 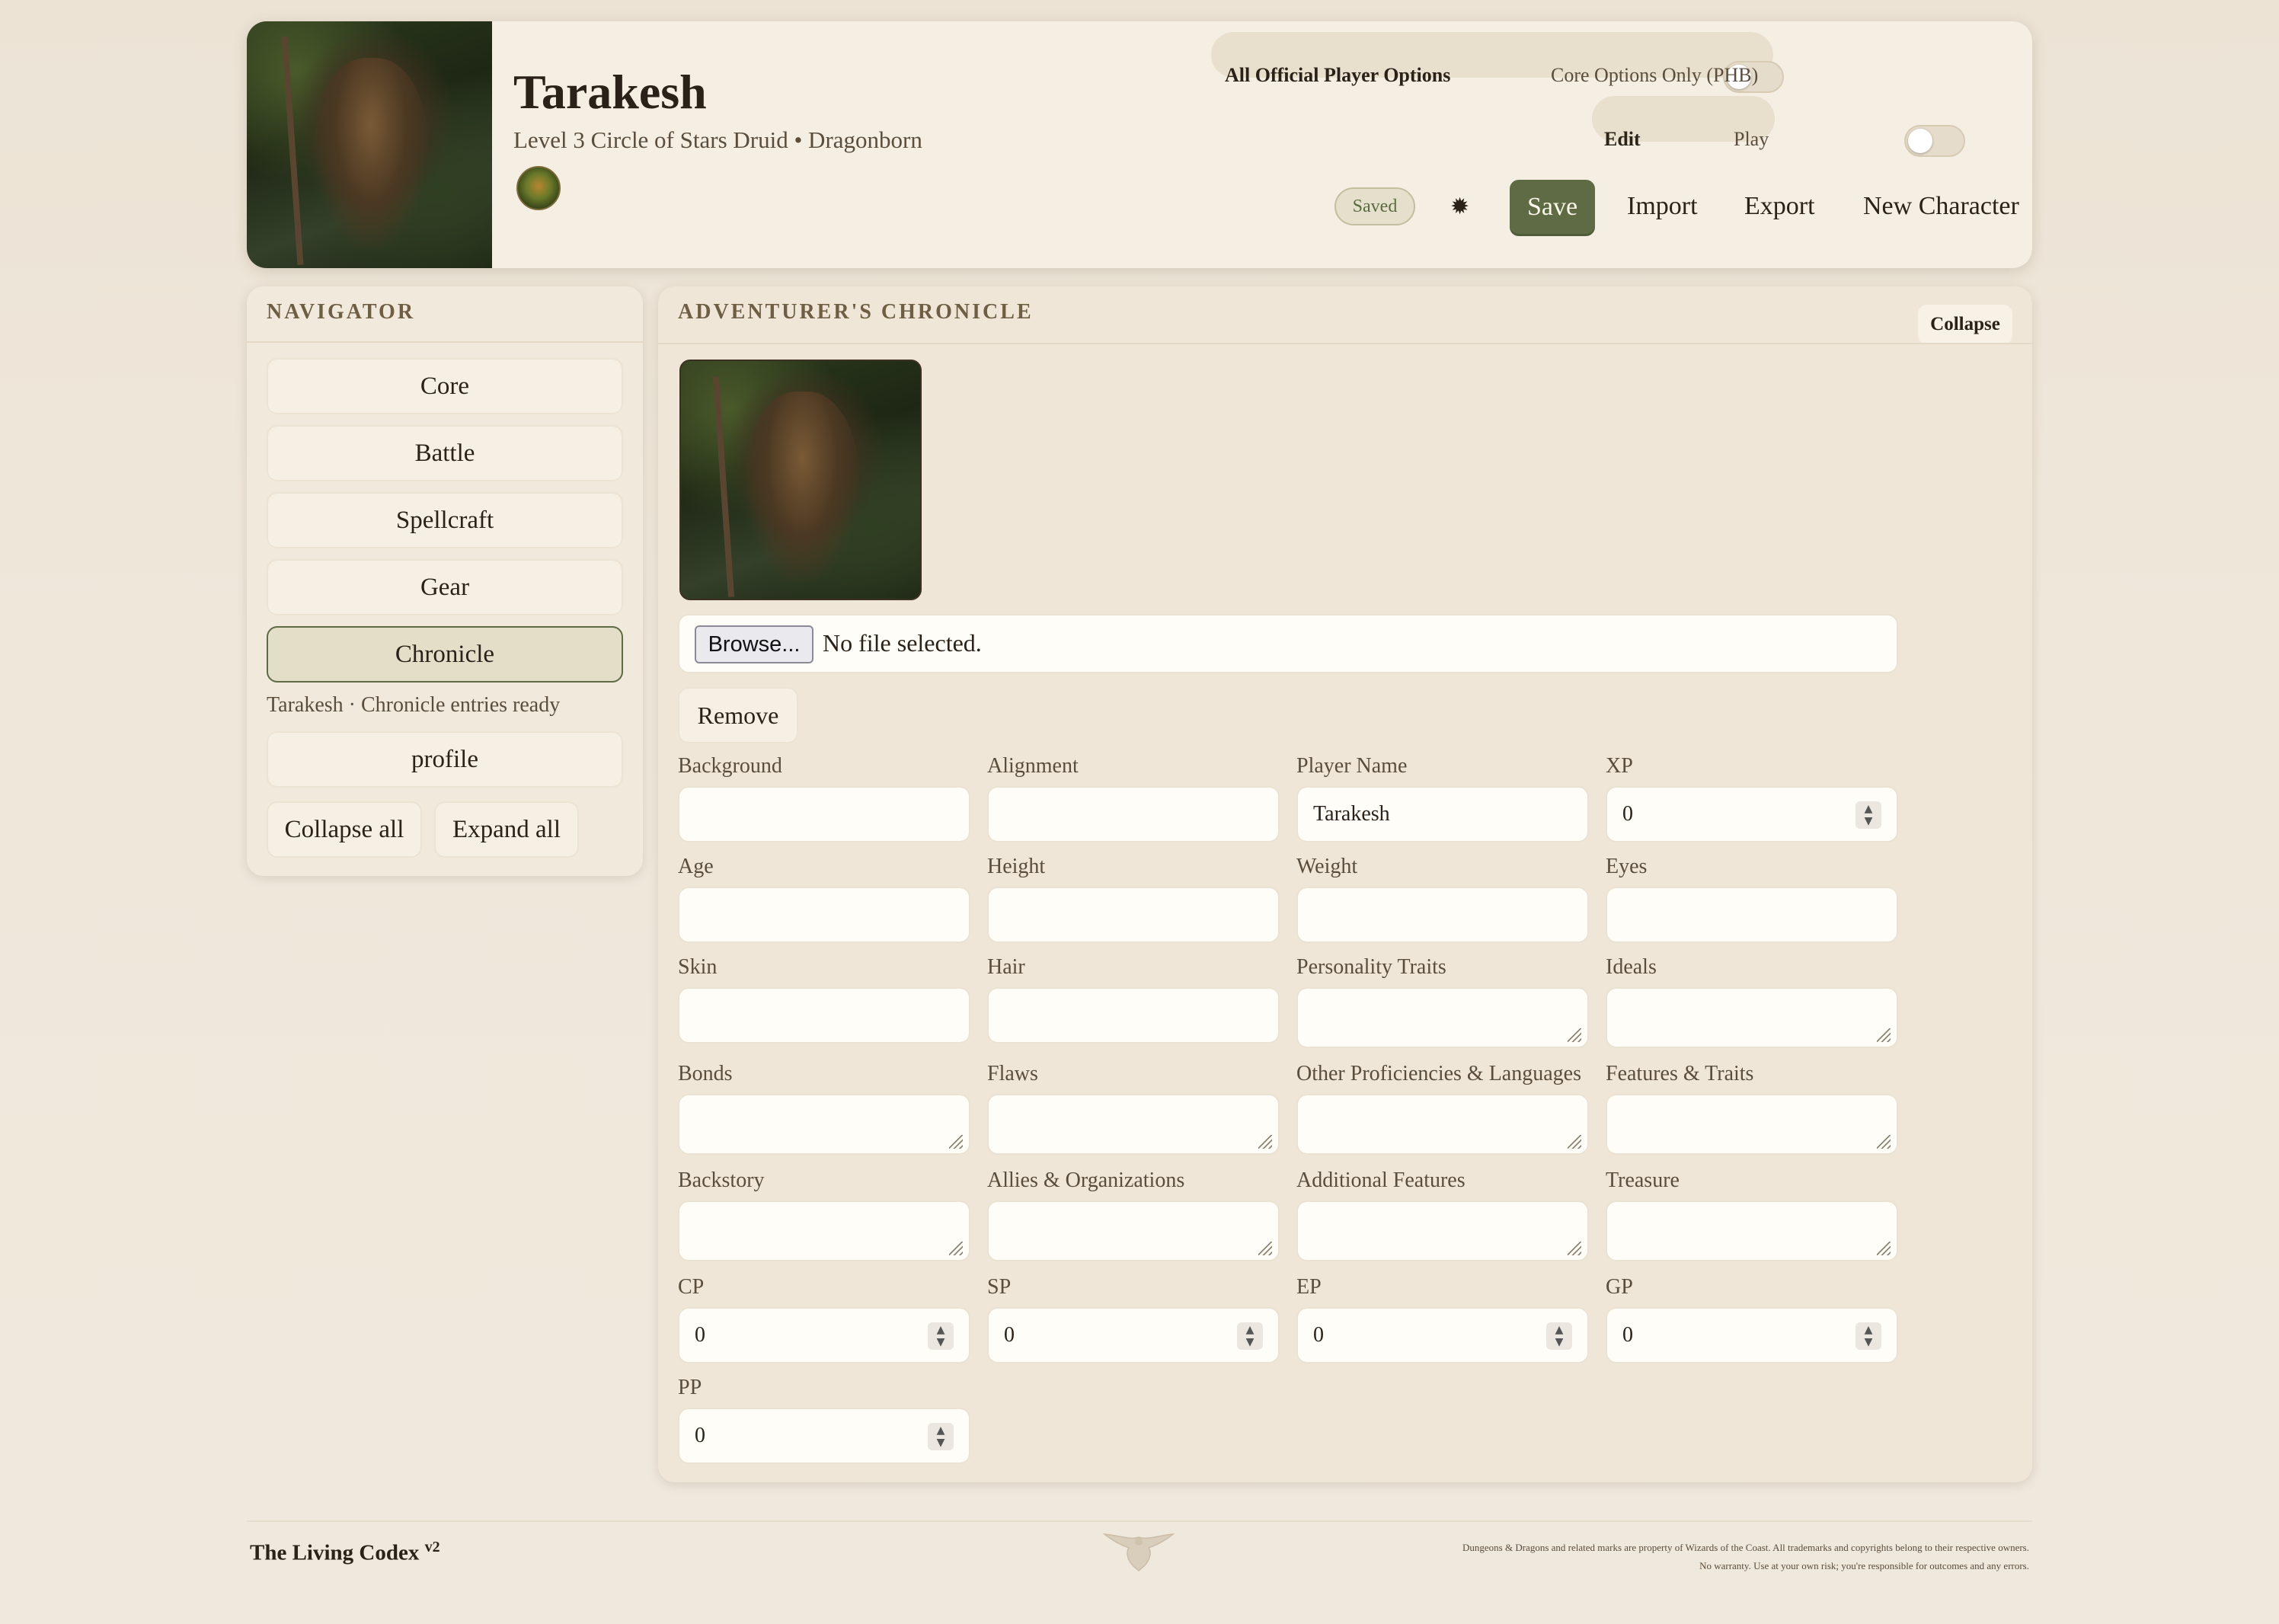 I want to click on player-name-input: Tarakesh, so click(x=1442, y=814).